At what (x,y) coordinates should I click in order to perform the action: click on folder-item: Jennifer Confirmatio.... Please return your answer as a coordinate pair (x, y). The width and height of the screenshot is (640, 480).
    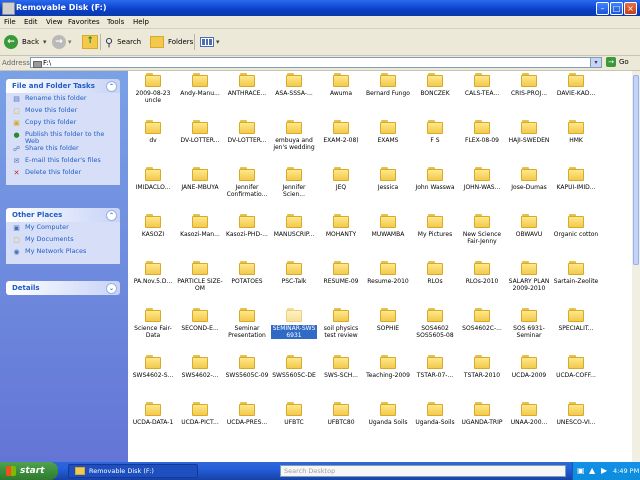
    Looking at the image, I should click on (247, 182).